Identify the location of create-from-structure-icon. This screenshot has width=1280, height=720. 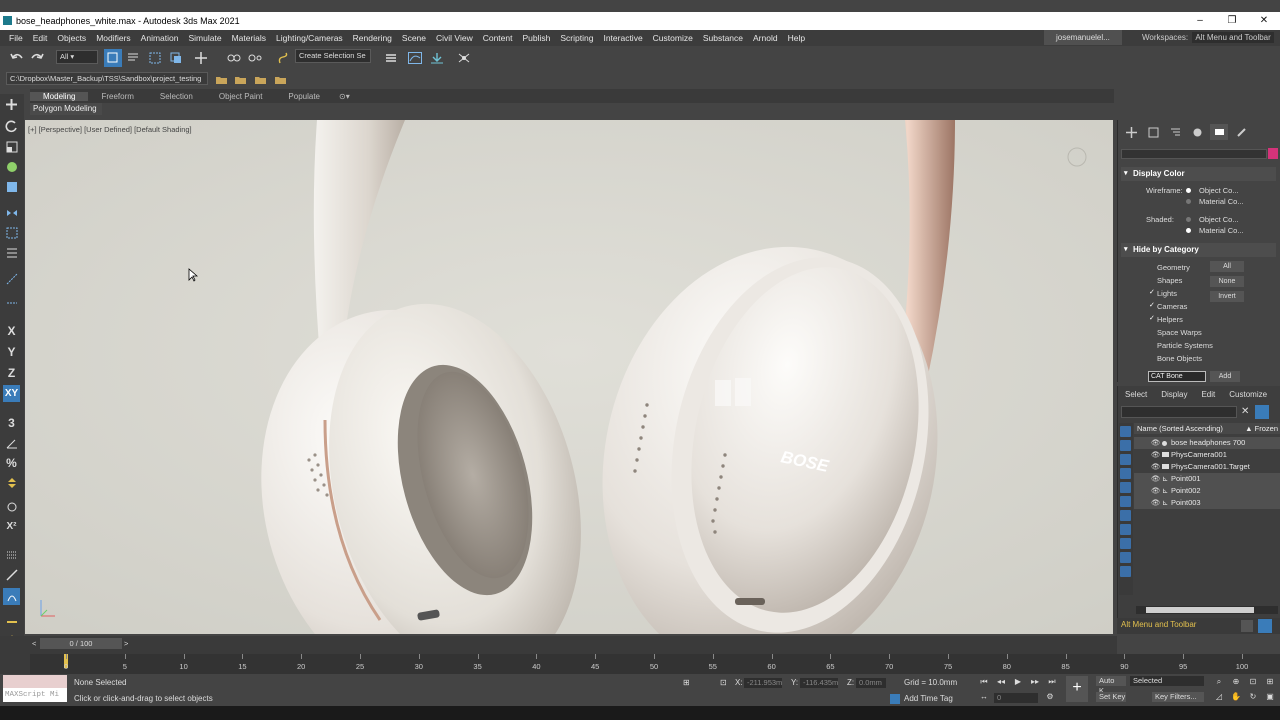
(260, 79).